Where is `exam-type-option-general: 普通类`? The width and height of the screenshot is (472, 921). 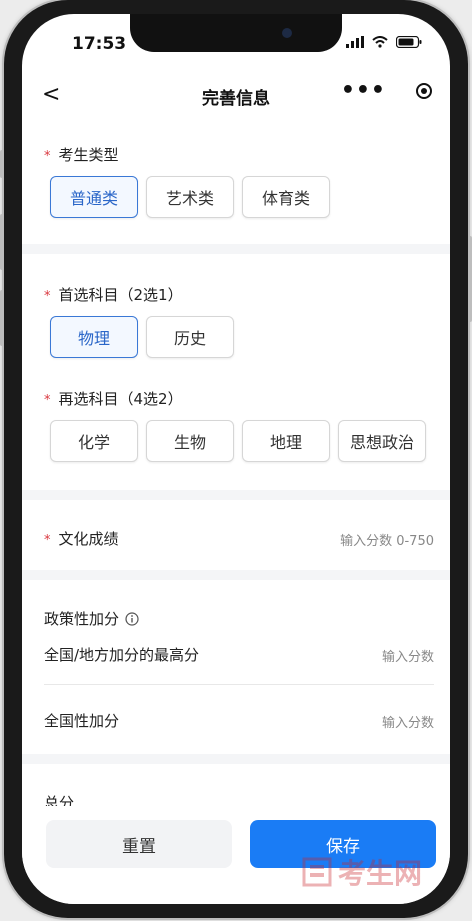 exam-type-option-general: 普通类 is located at coordinates (94, 197).